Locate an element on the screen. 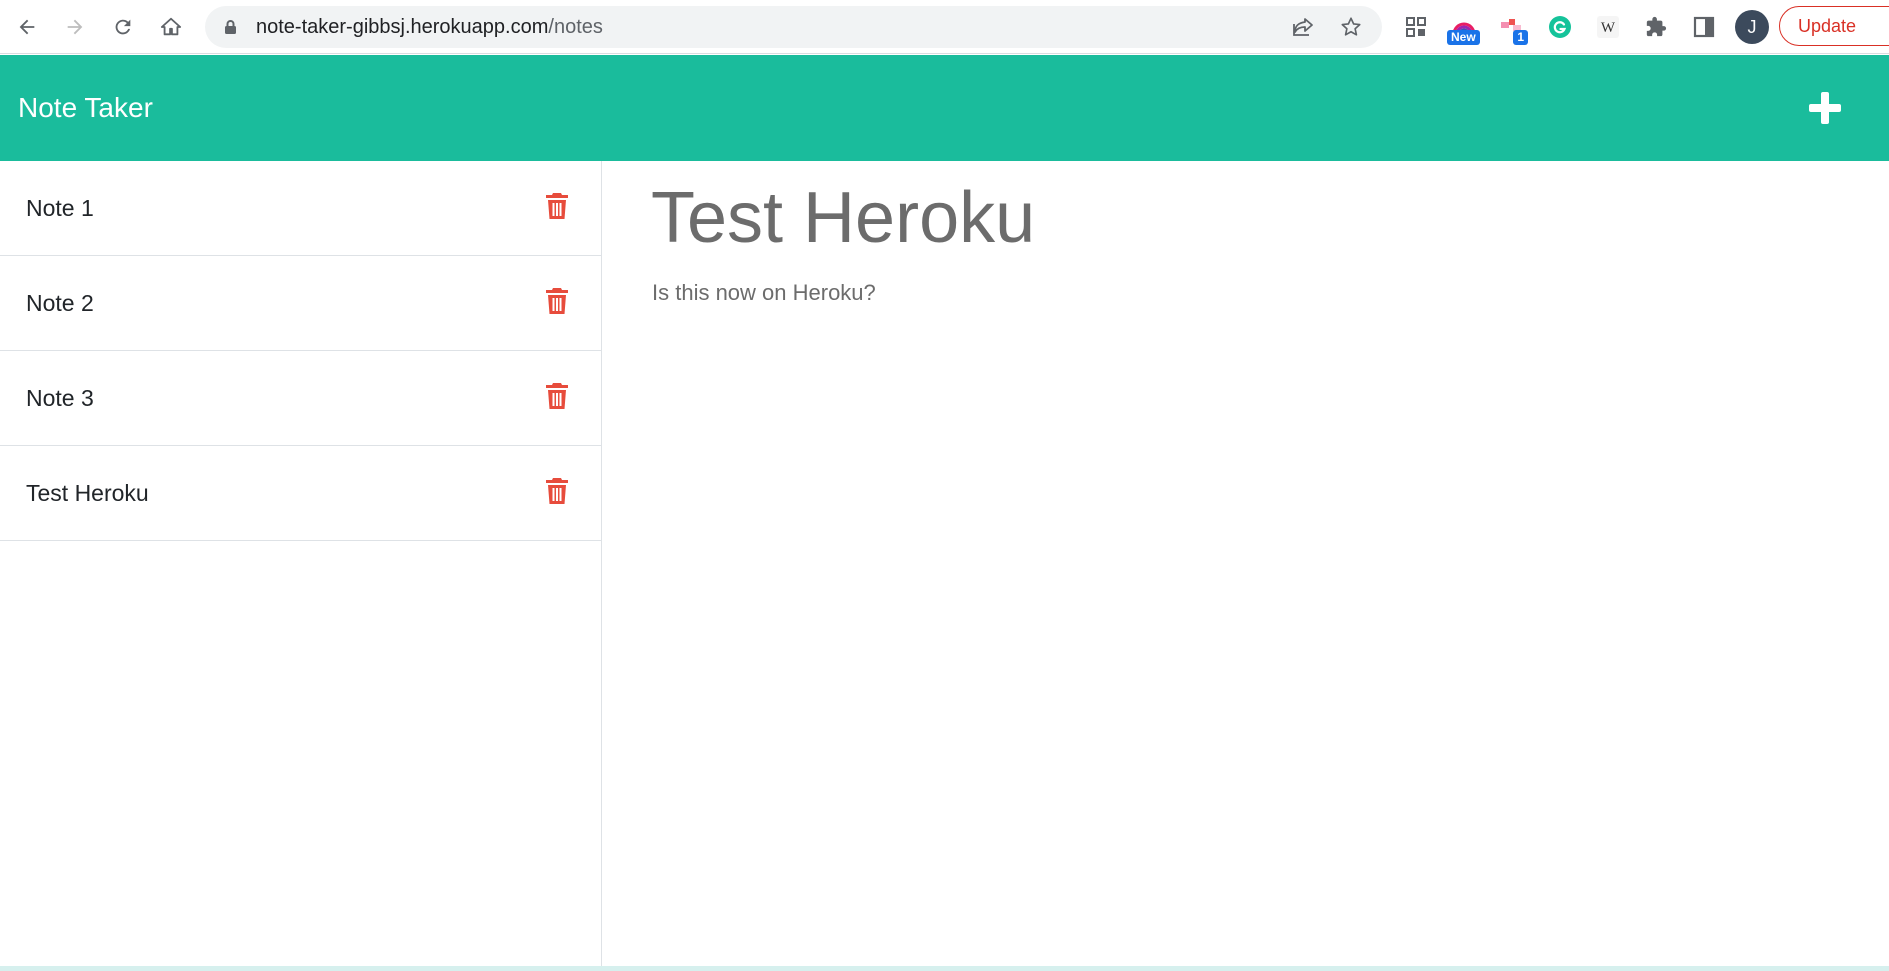  count-badge: 1 is located at coordinates (1520, 37).